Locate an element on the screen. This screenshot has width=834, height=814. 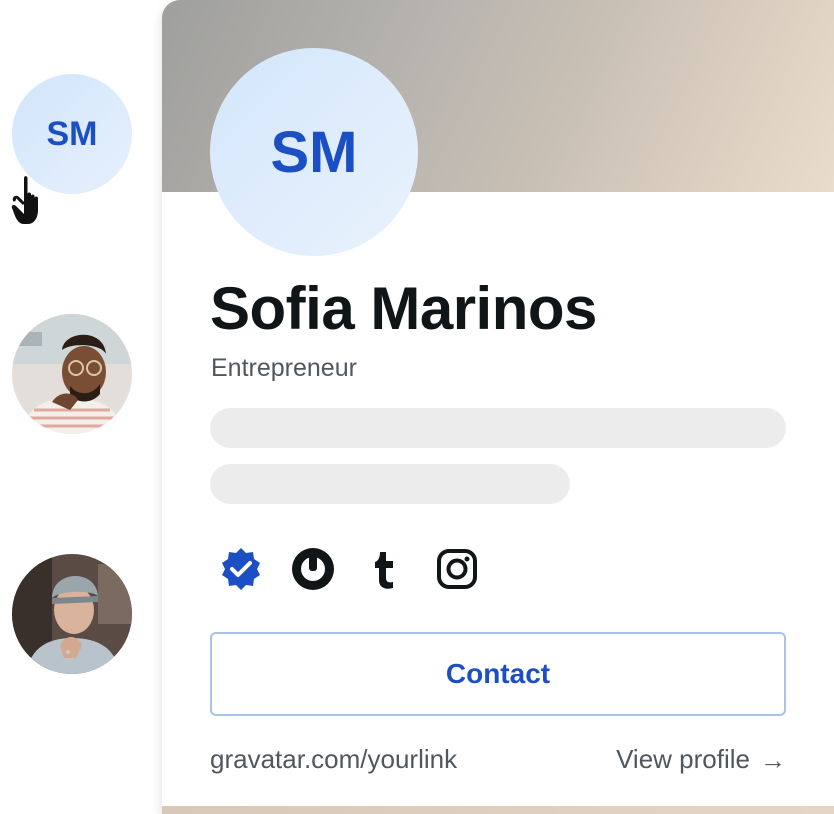
avatar-photo-man-glasses is located at coordinates (72, 374).